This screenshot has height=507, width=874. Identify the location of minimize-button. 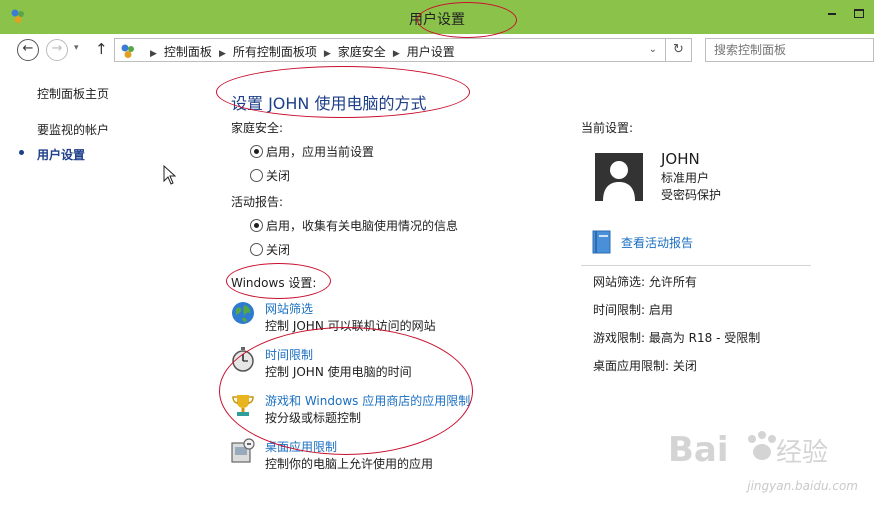
(832, 14).